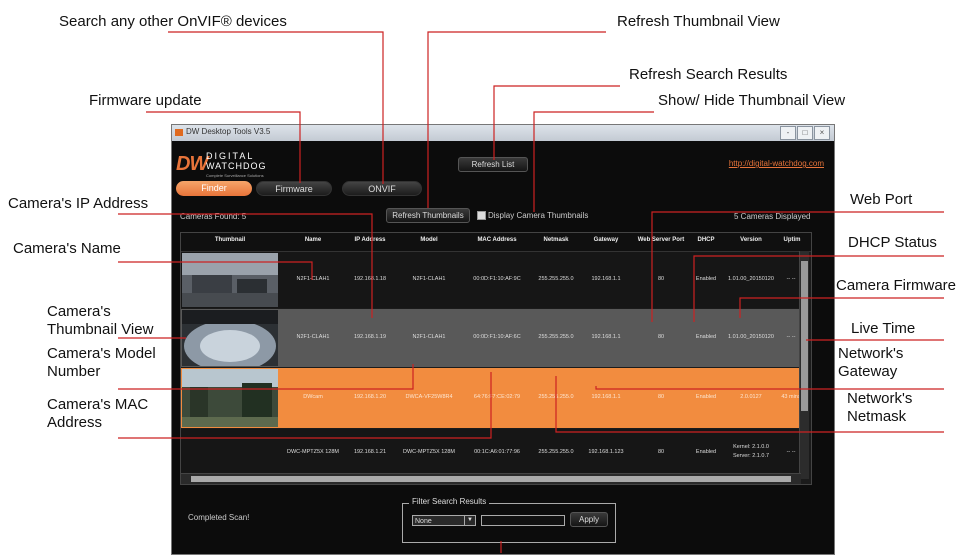 This screenshot has width=964, height=555. What do you see at coordinates (428, 215) in the screenshot?
I see `refresh-thumbnails-button: Refresh Thumbnails` at bounding box center [428, 215].